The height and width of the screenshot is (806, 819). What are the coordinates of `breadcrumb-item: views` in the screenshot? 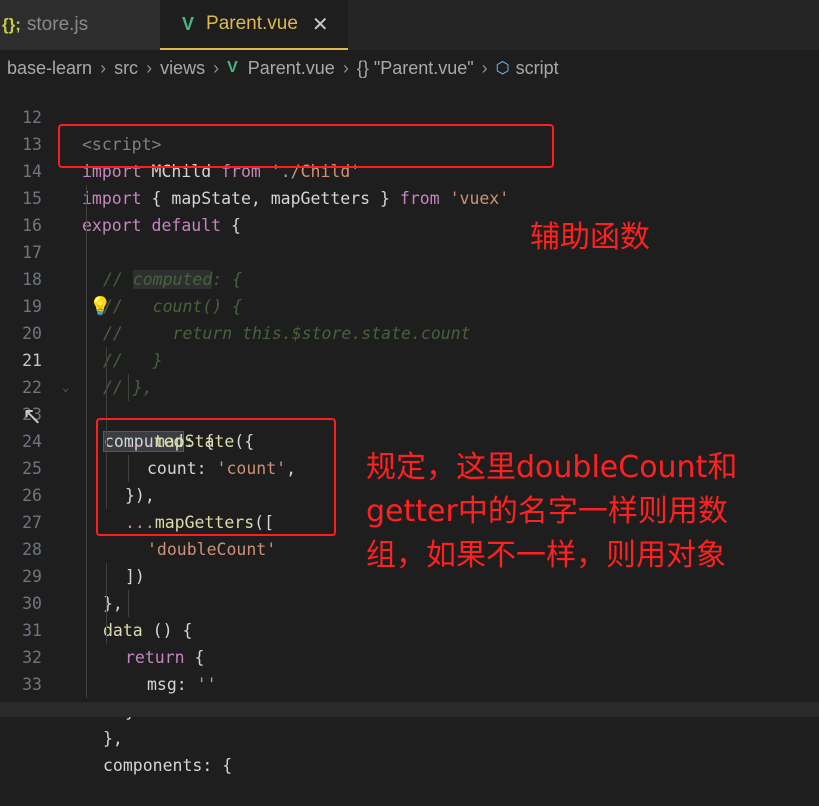 It's located at (182, 68).